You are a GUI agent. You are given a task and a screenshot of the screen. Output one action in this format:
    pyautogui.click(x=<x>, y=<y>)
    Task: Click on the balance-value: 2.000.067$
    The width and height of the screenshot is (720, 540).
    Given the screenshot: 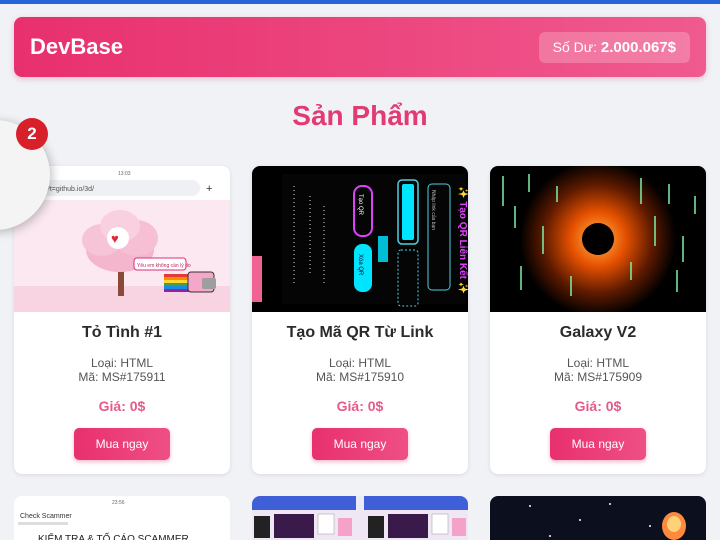 What is the action you would take?
    pyautogui.click(x=638, y=47)
    